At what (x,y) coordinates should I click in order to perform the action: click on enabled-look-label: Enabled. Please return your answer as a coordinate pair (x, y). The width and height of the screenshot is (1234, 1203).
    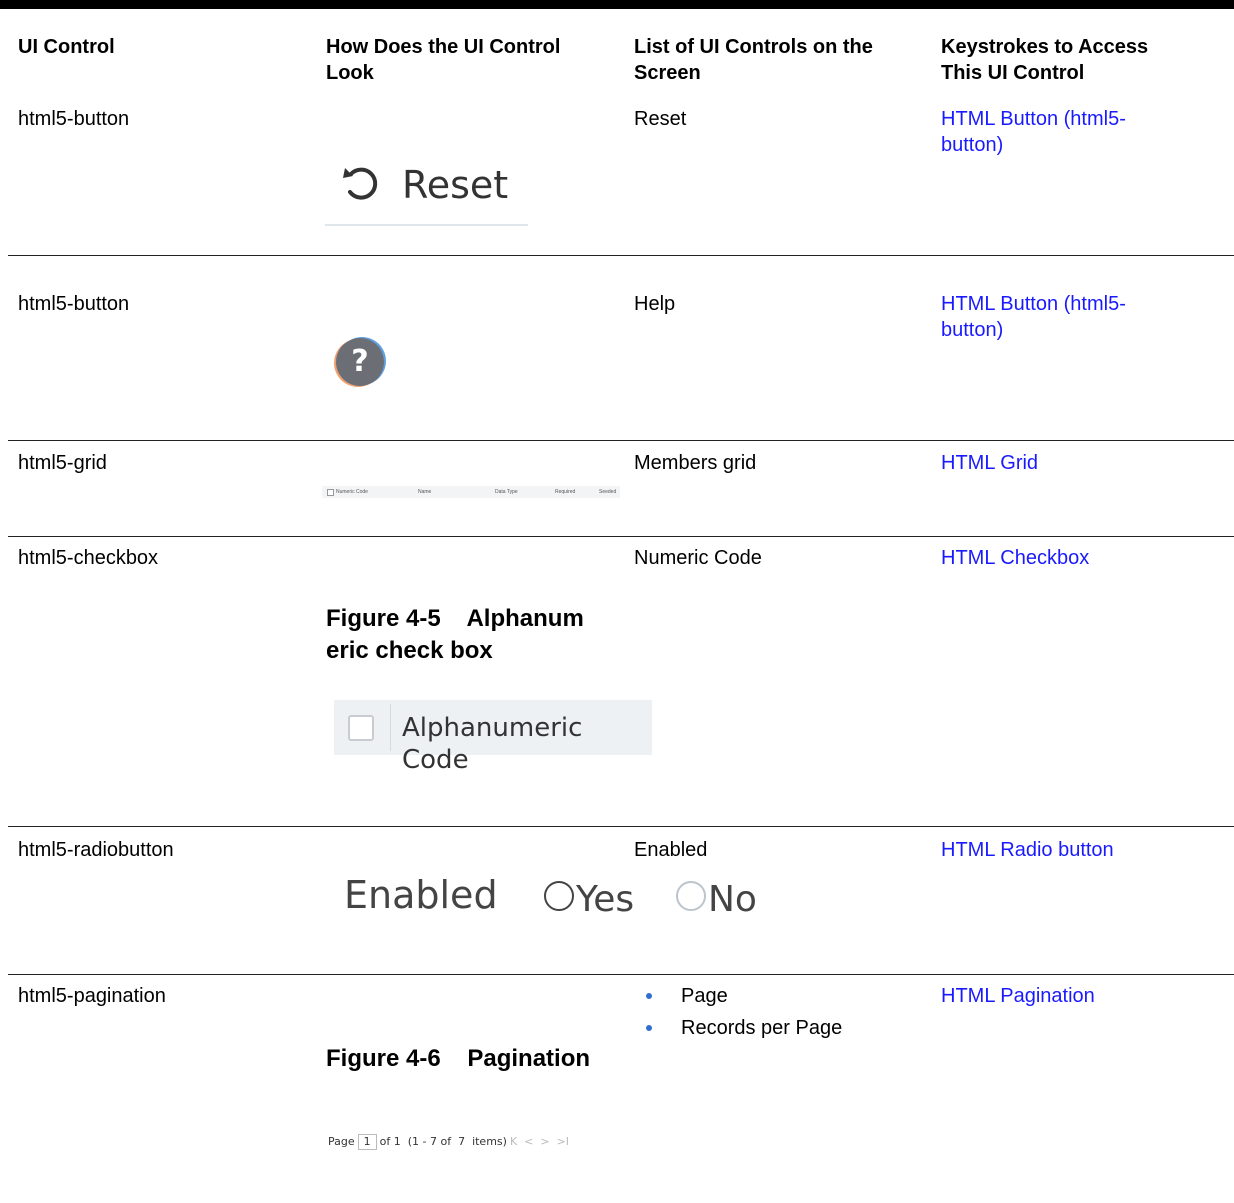
    Looking at the image, I should click on (421, 895).